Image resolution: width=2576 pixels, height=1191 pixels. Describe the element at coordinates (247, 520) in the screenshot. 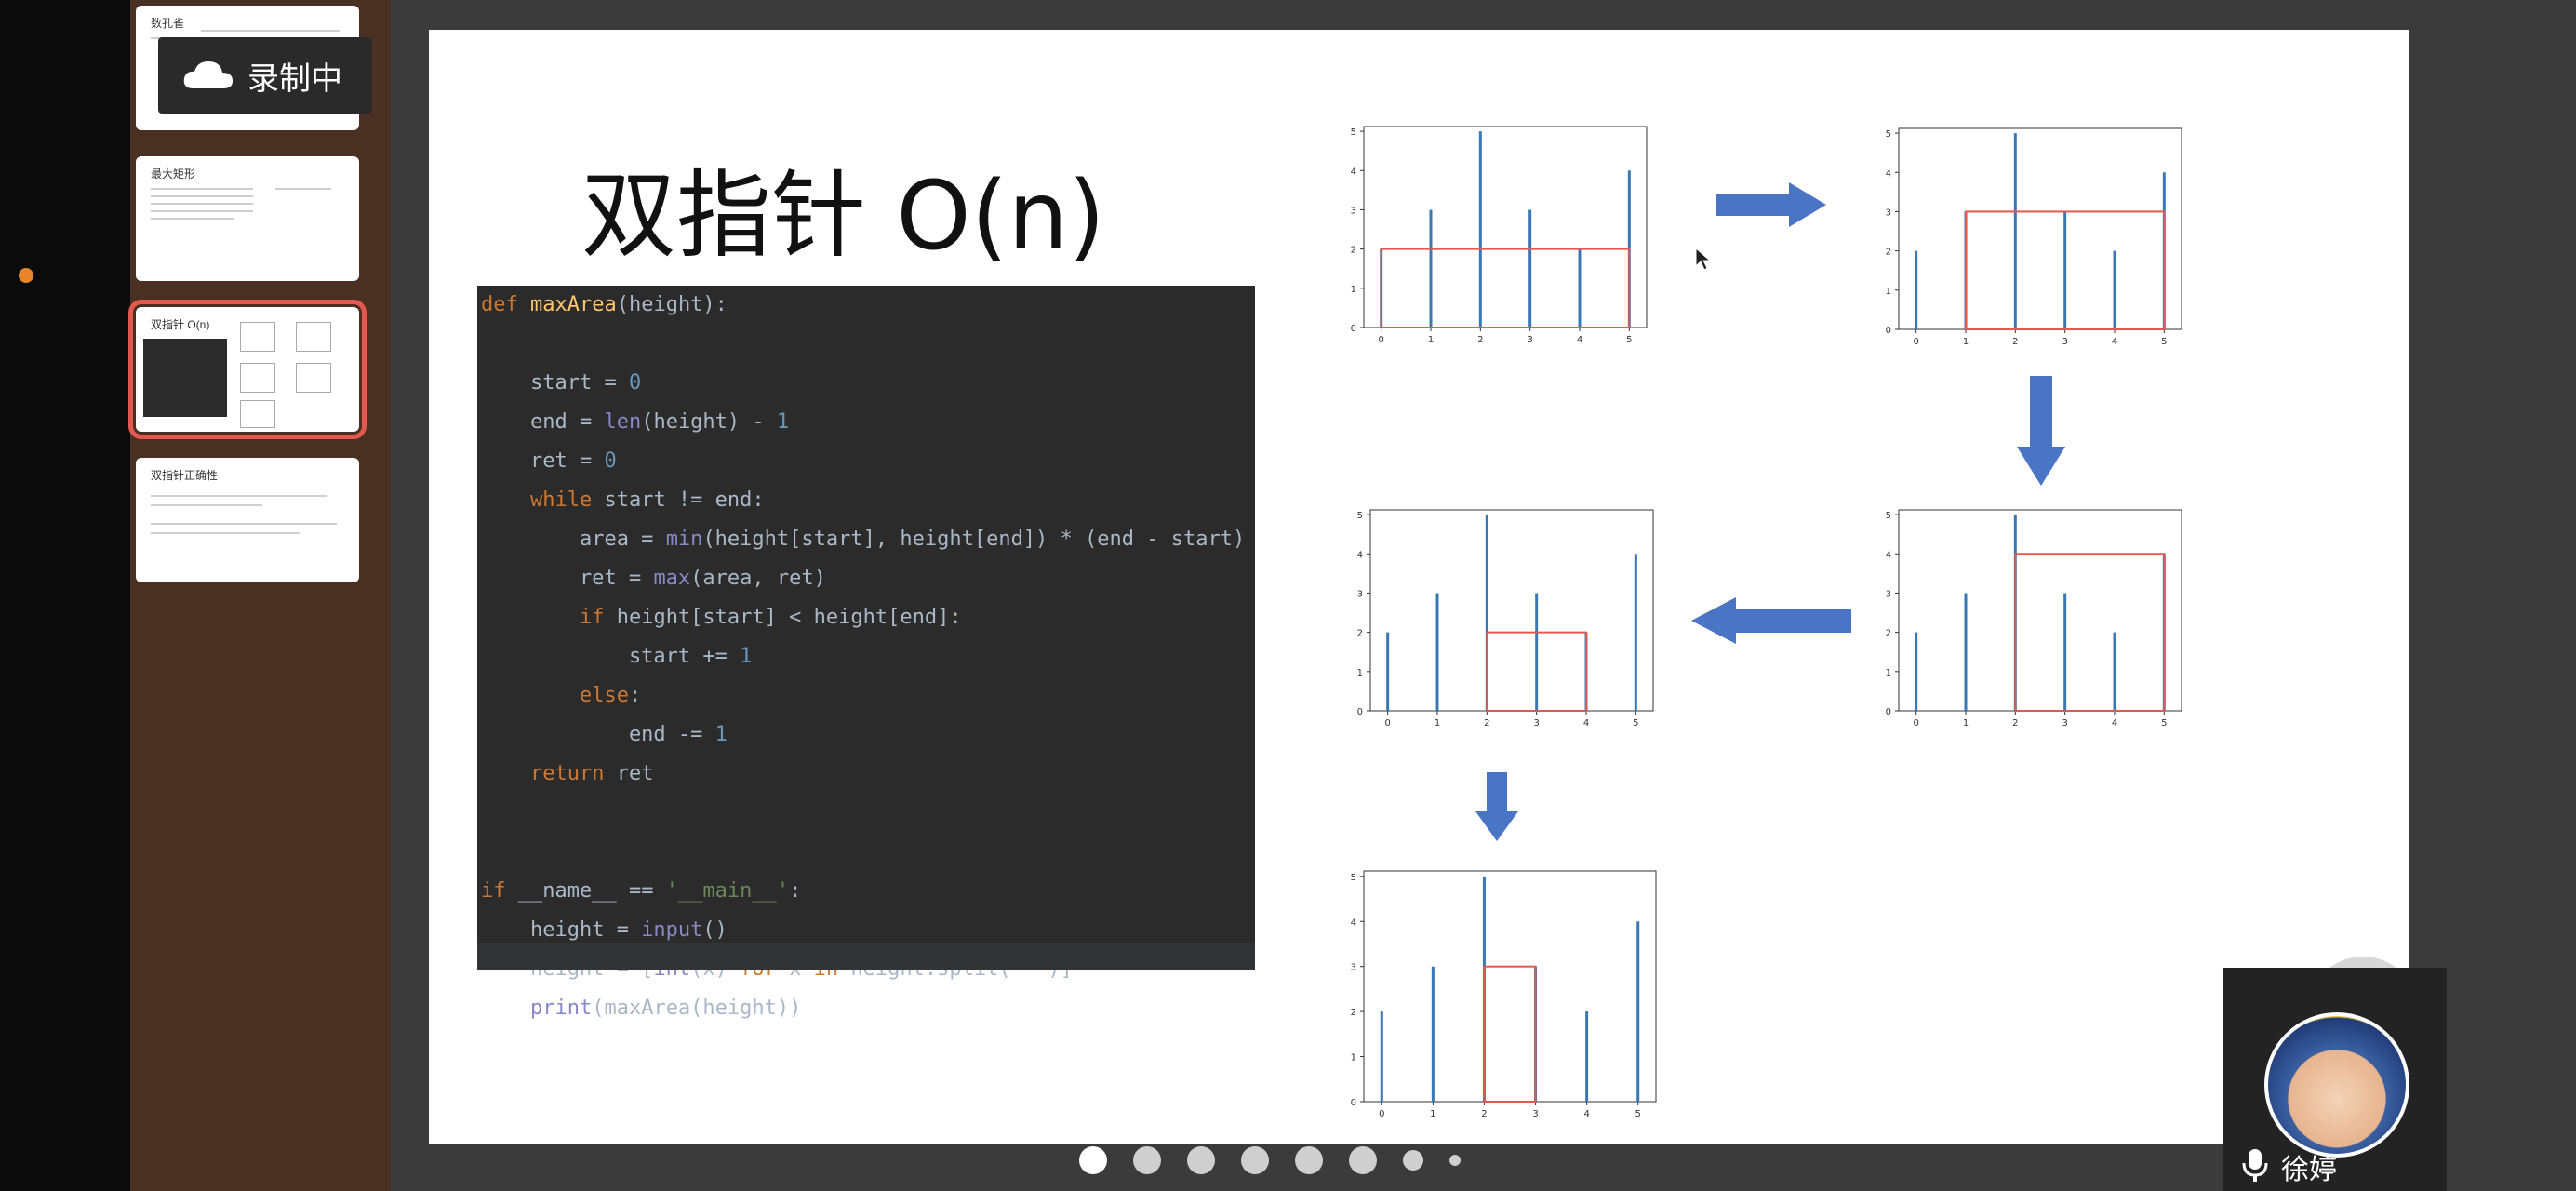

I see `thumbnail-4: 双指针正确性` at that location.